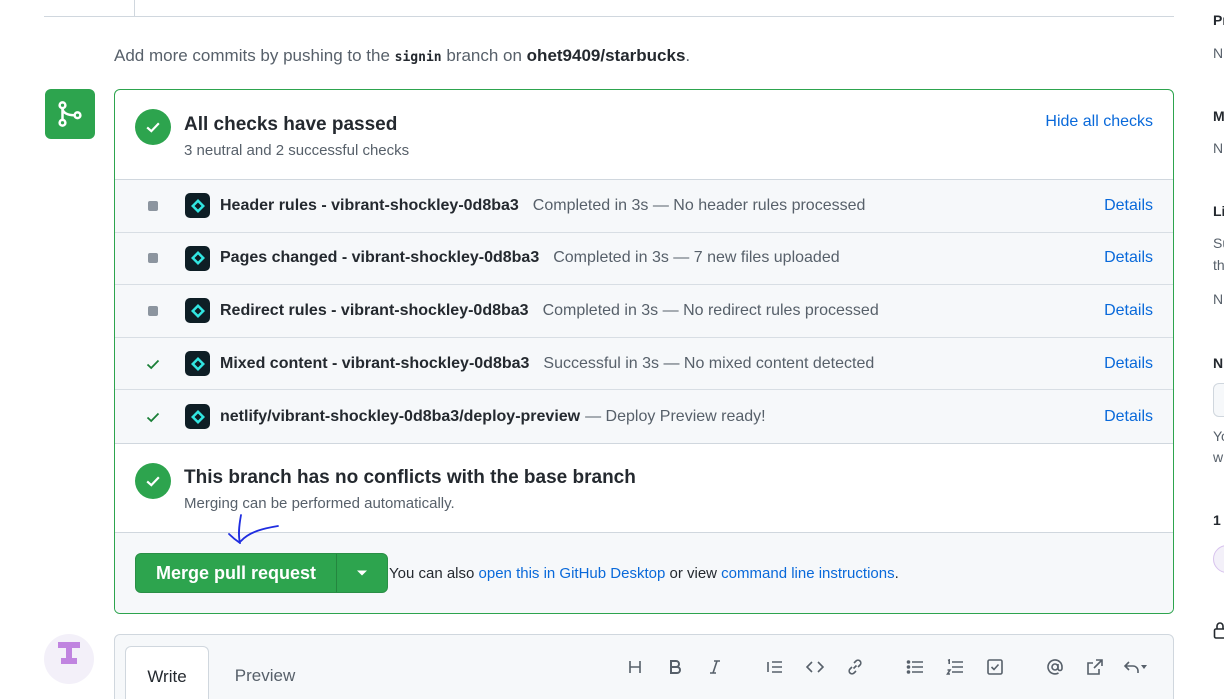  What do you see at coordinates (572, 573) in the screenshot?
I see `open-github-desktop-link: open this in GitHub Desktop` at bounding box center [572, 573].